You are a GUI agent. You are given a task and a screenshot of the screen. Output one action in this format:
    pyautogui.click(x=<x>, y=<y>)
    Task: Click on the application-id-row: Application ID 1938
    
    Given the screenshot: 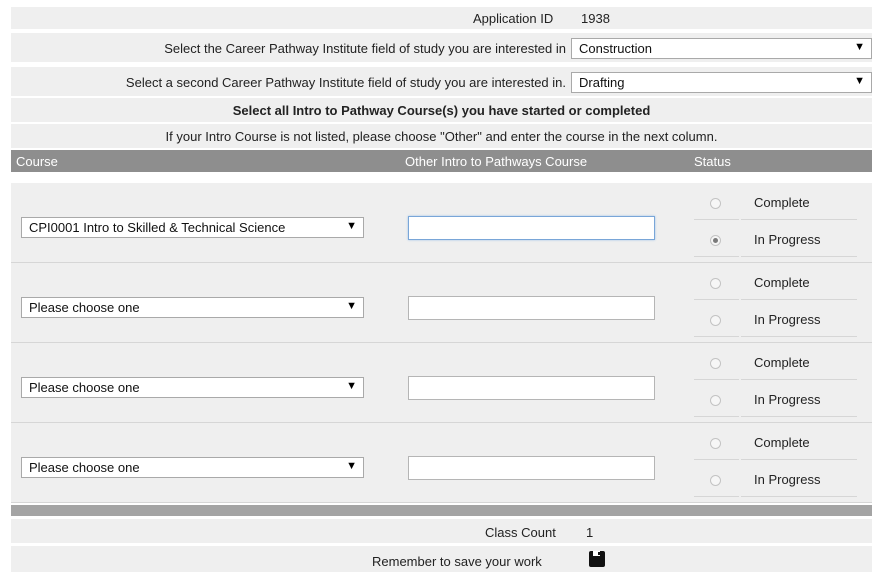 What is the action you would take?
    pyautogui.click(x=441, y=18)
    